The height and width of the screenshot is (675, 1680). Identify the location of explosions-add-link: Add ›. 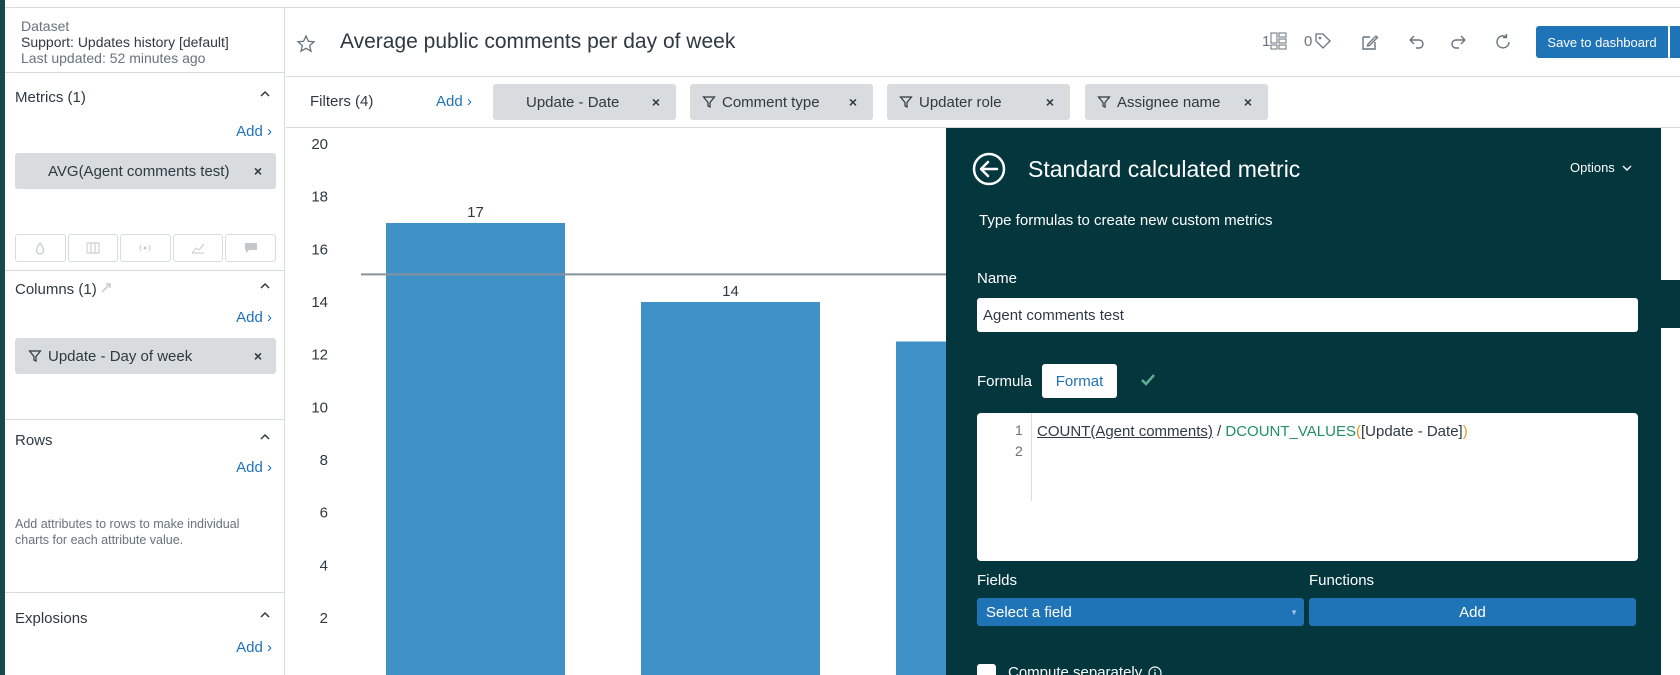
(254, 647).